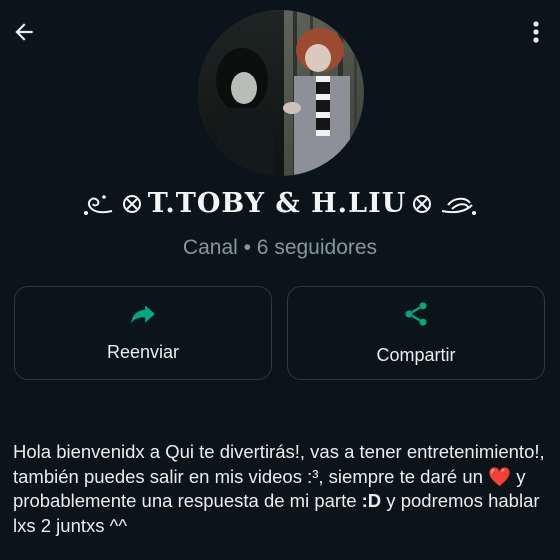 The height and width of the screenshot is (560, 560). I want to click on forward-button: Reenviar, so click(143, 333).